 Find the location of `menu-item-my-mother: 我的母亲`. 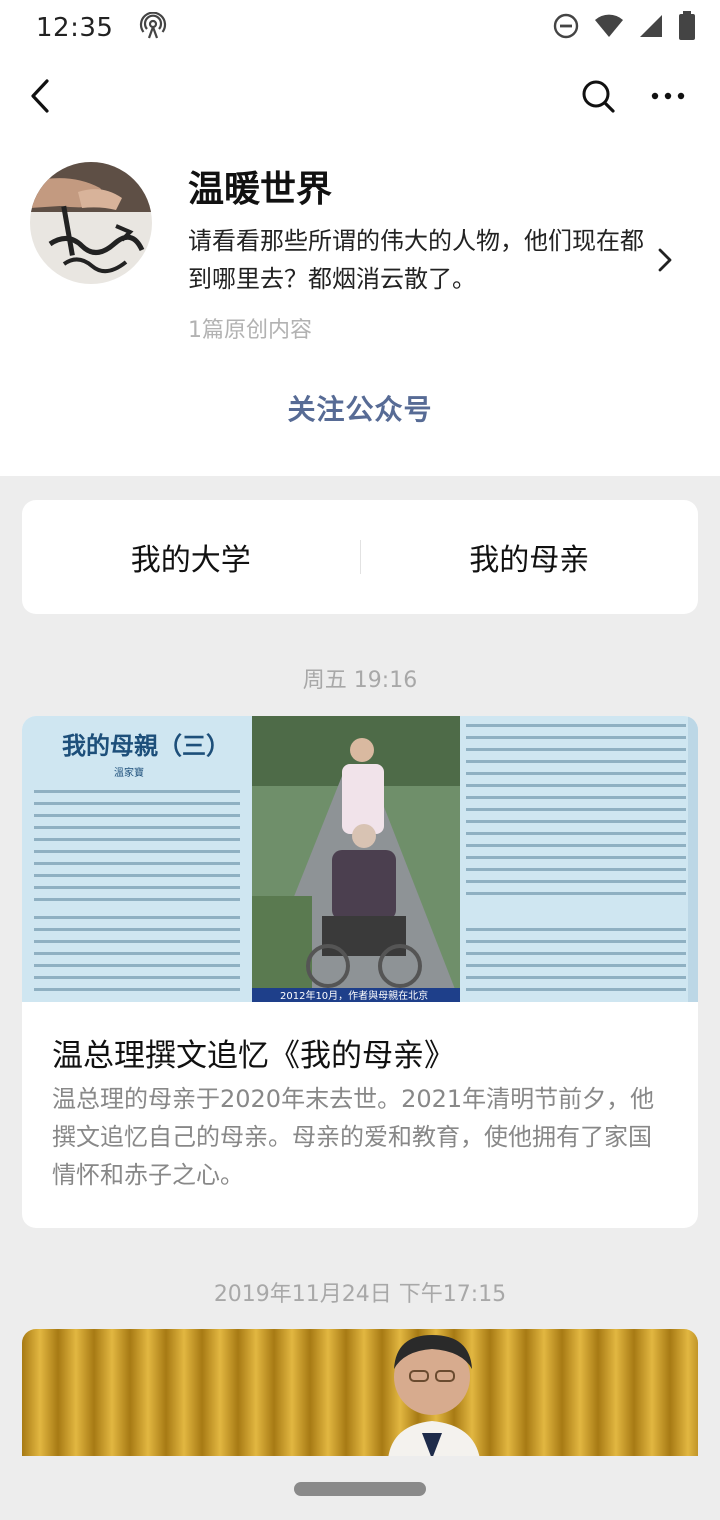

menu-item-my-mother: 我的母亲 is located at coordinates (530, 557).